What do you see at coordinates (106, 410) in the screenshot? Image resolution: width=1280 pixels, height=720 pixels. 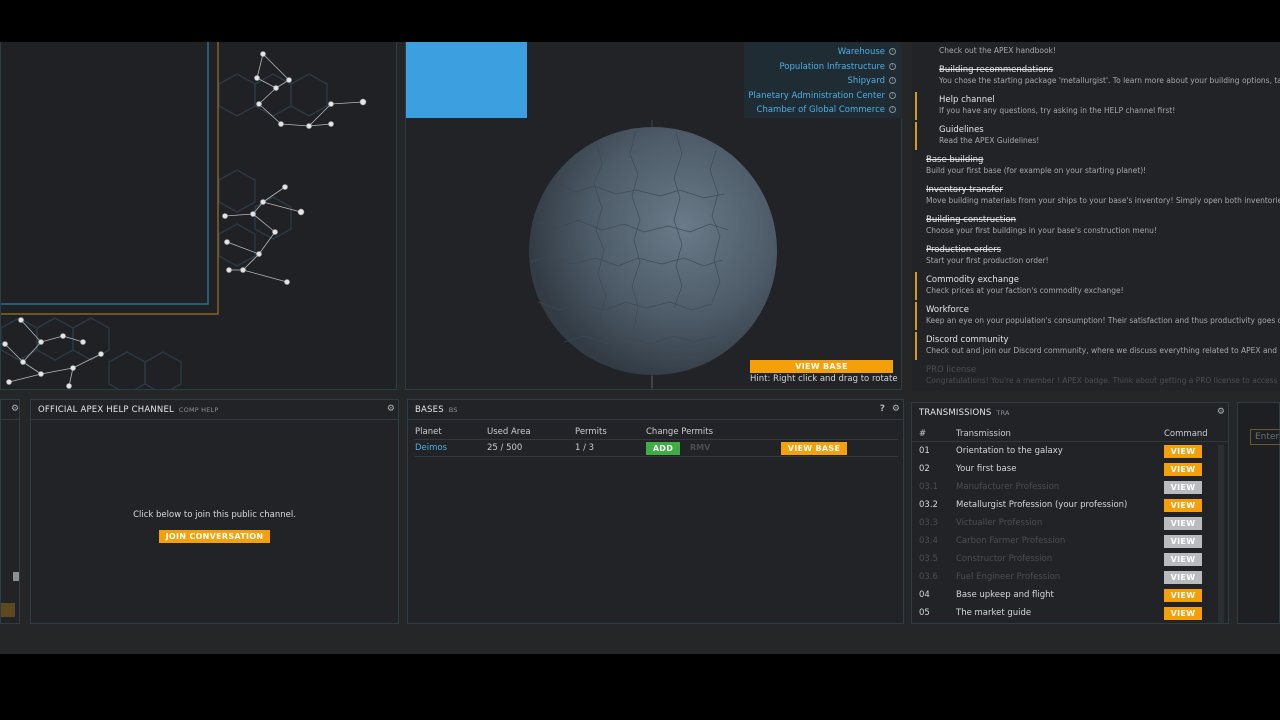 I see `panel-title-text: OFFICIAL APEX HELP CHANNEL` at bounding box center [106, 410].